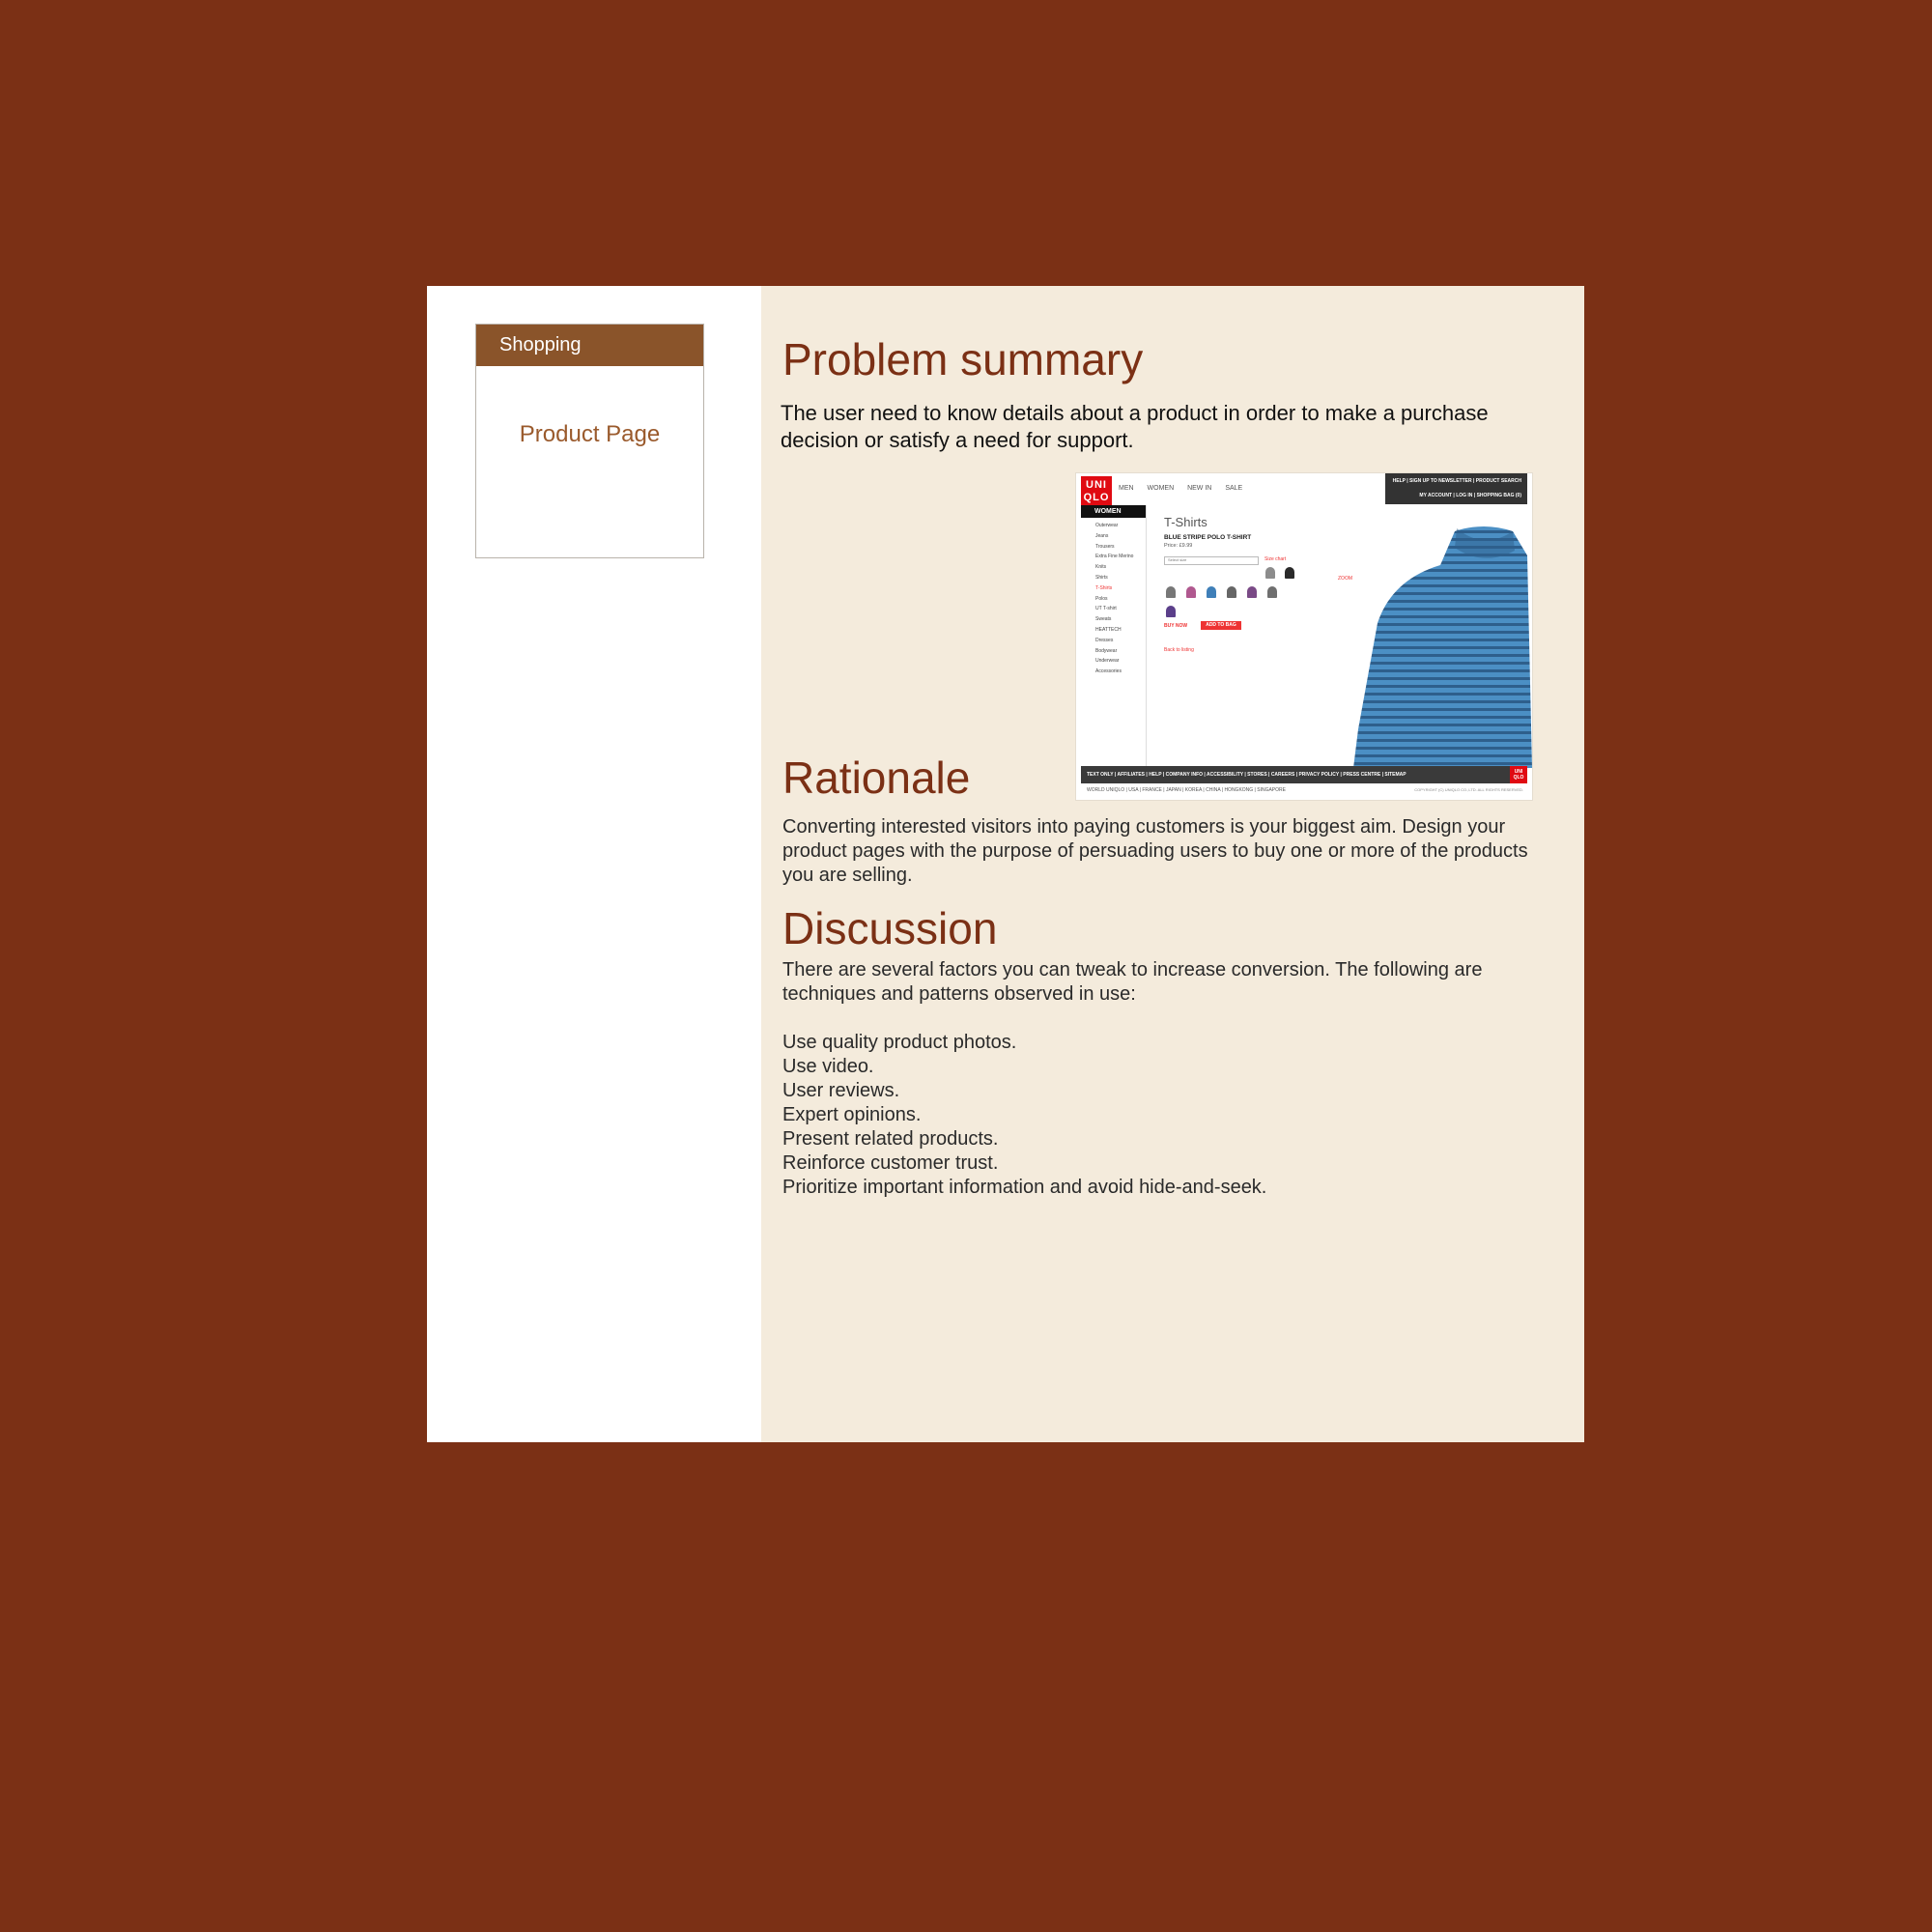  I want to click on nav-men: MEN, so click(1126, 488).